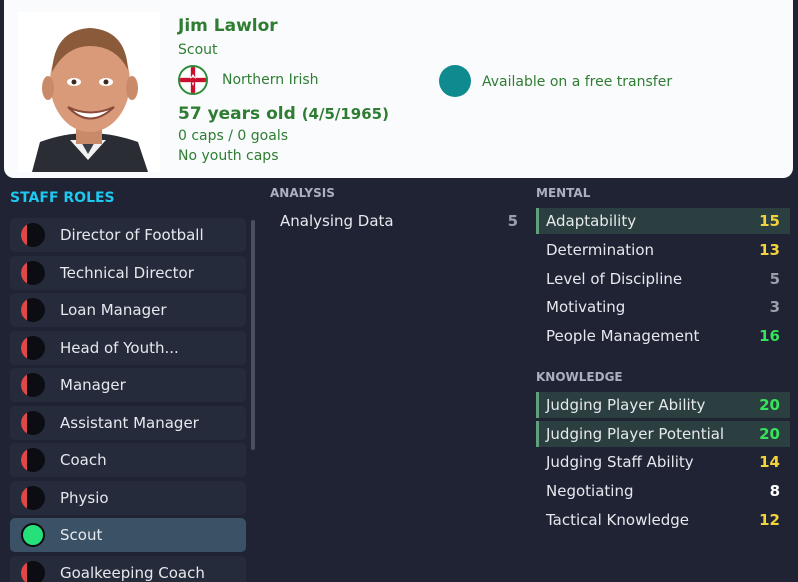  Describe the element at coordinates (81, 535) in the screenshot. I see `staff-role-label: Scout` at that location.